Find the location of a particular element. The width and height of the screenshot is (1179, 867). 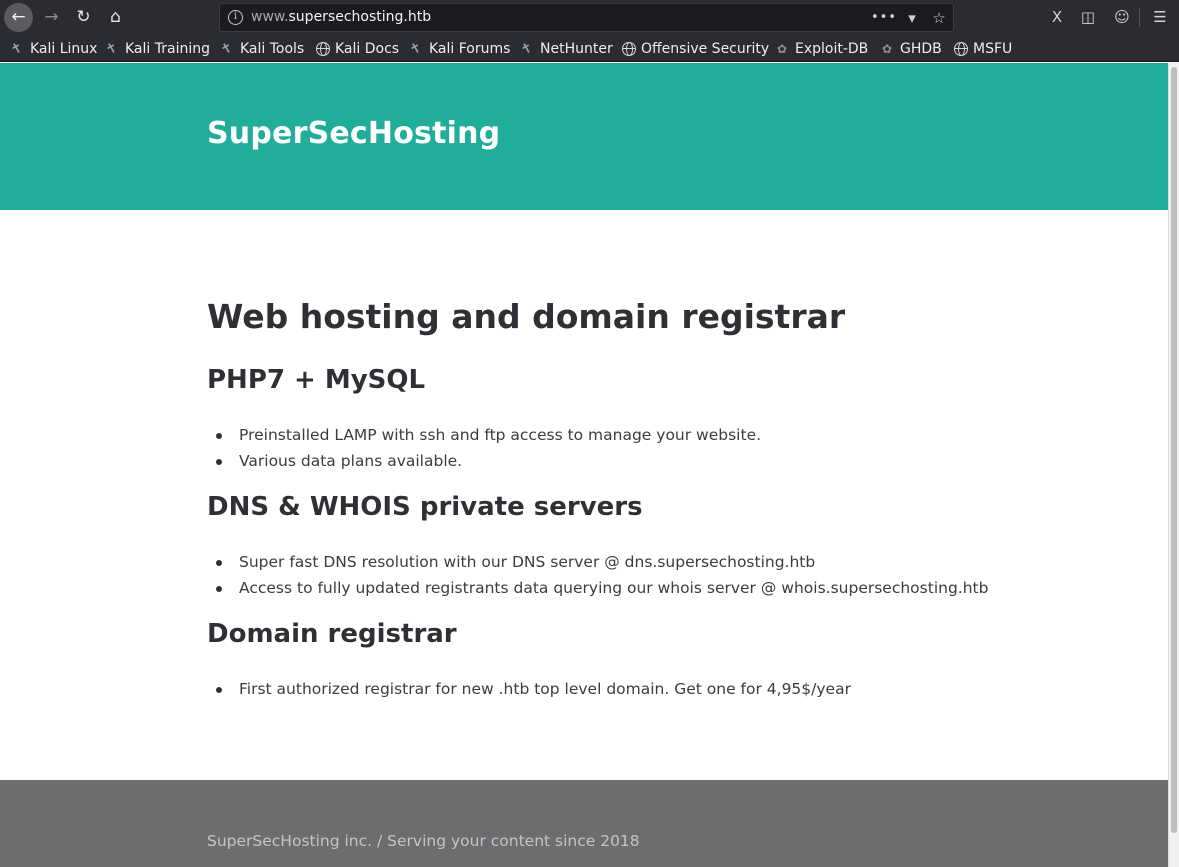

url-host-main: supersechosting.htb is located at coordinates (360, 17).